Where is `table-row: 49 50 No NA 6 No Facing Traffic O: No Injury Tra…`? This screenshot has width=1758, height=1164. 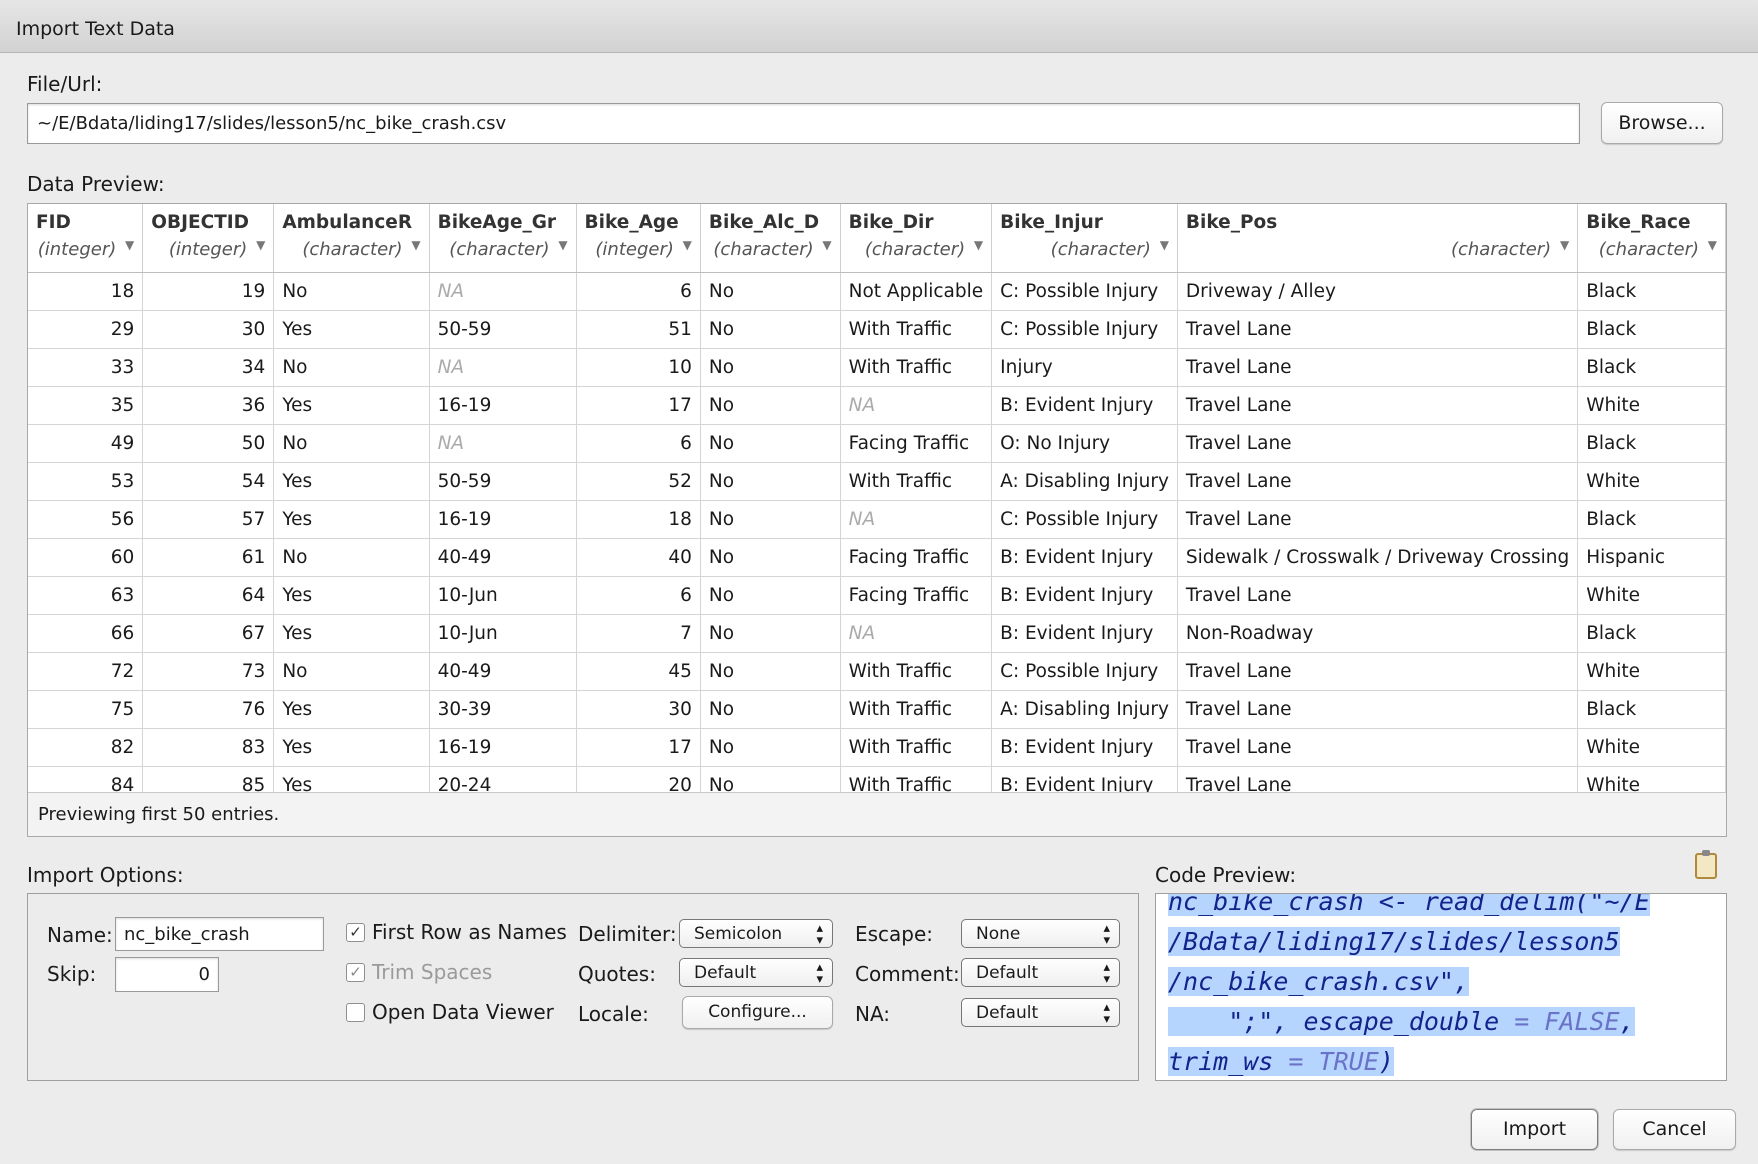
table-row: 49 50 No NA 6 No Facing Traffic O: No Injury Tra… is located at coordinates (877, 443).